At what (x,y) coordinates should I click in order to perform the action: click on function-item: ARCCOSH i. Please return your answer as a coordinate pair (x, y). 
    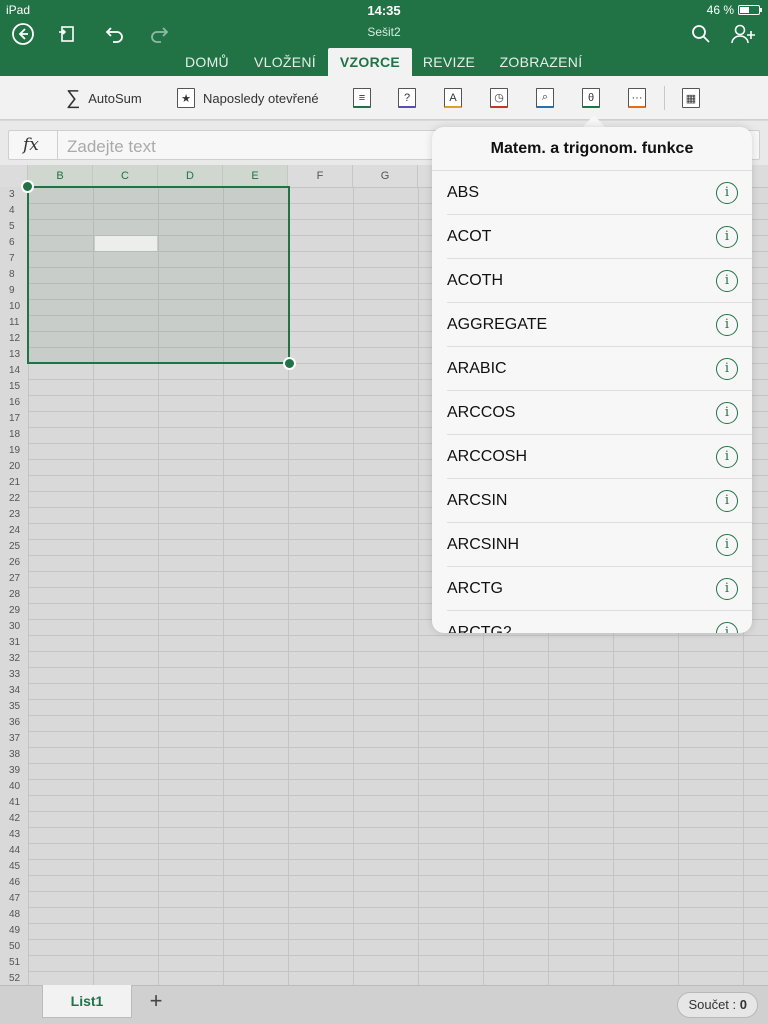
    Looking at the image, I should click on (599, 457).